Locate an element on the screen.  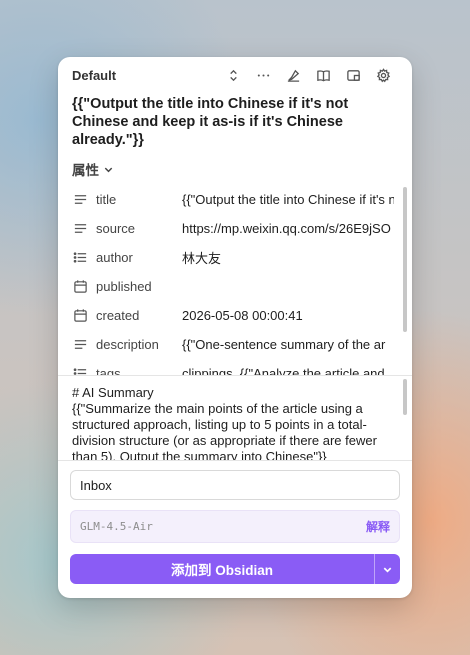
chevron-up-down-icon is located at coordinates (233, 75).